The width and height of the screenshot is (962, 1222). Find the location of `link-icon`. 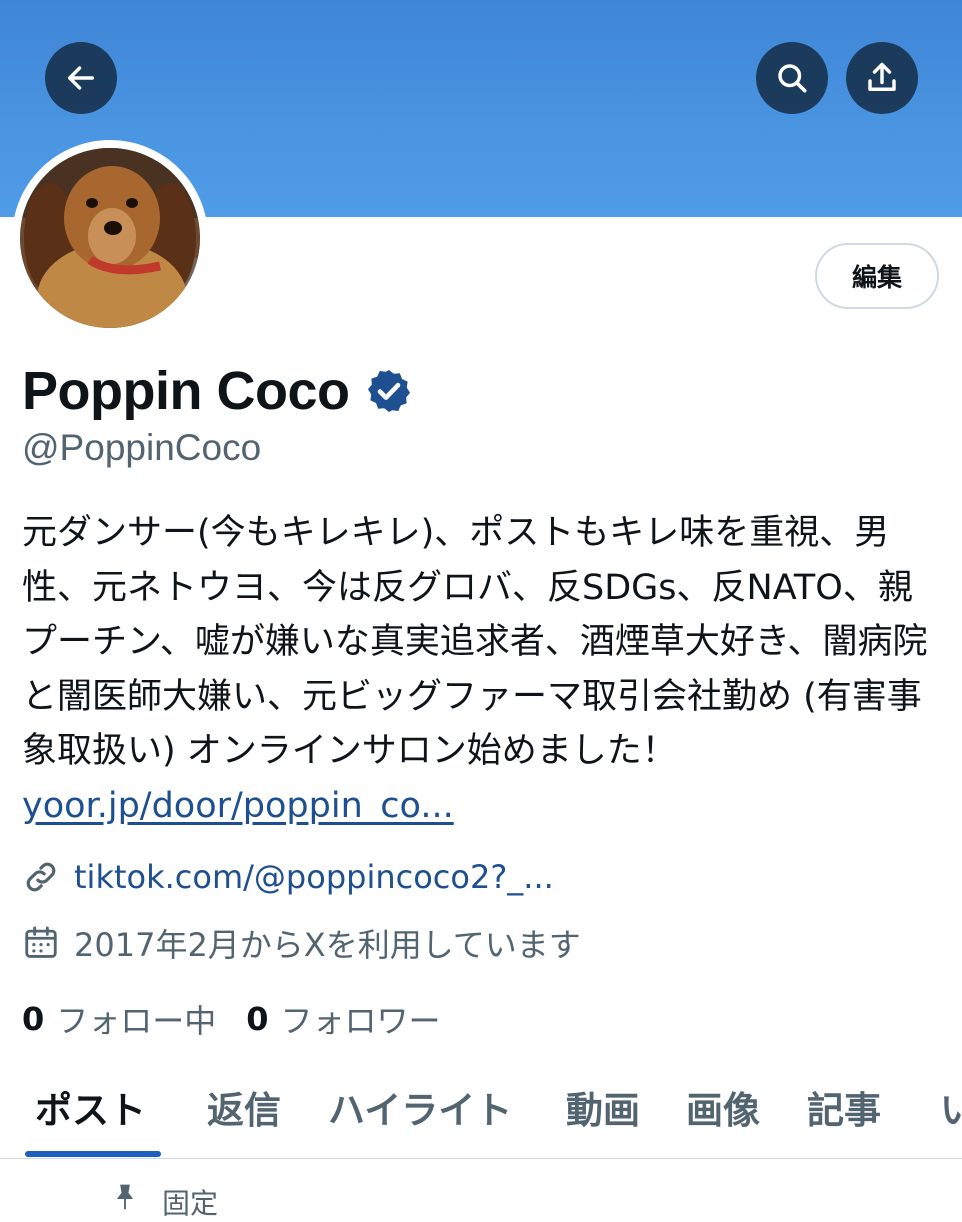

link-icon is located at coordinates (41, 877).